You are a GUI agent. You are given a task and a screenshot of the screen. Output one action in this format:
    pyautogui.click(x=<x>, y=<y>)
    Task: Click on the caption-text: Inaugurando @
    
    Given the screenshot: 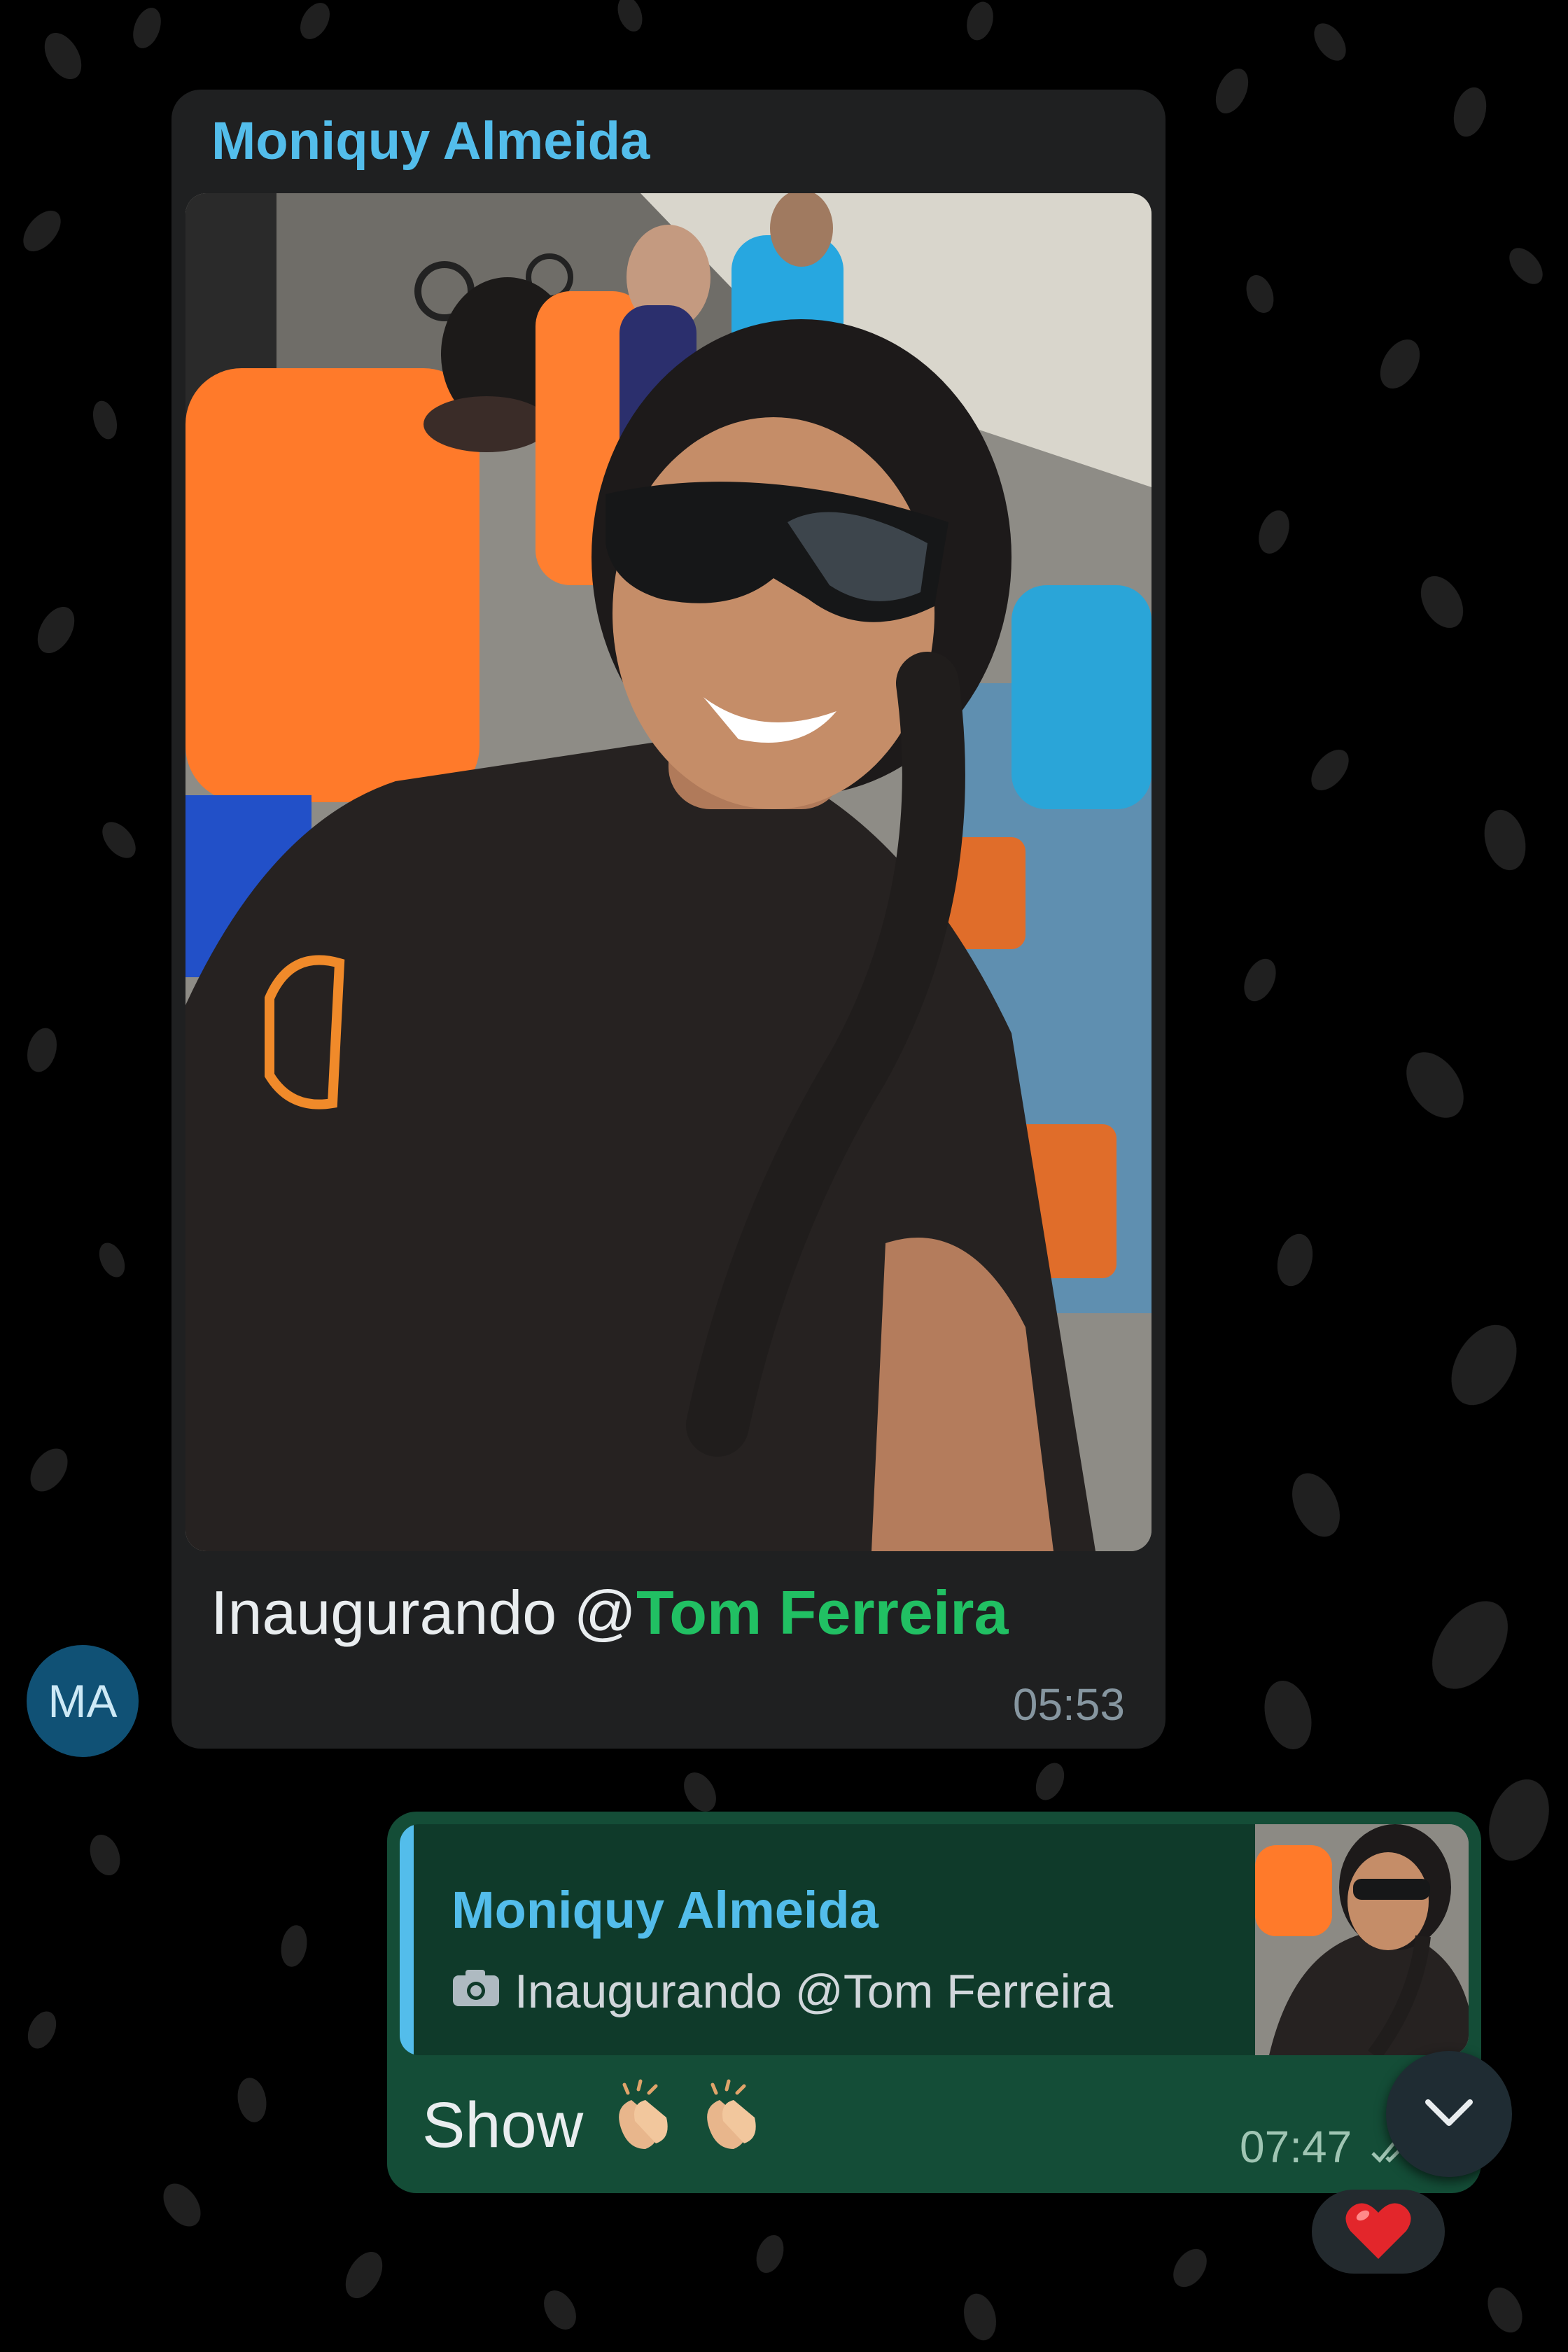 What is the action you would take?
    pyautogui.click(x=424, y=1612)
    